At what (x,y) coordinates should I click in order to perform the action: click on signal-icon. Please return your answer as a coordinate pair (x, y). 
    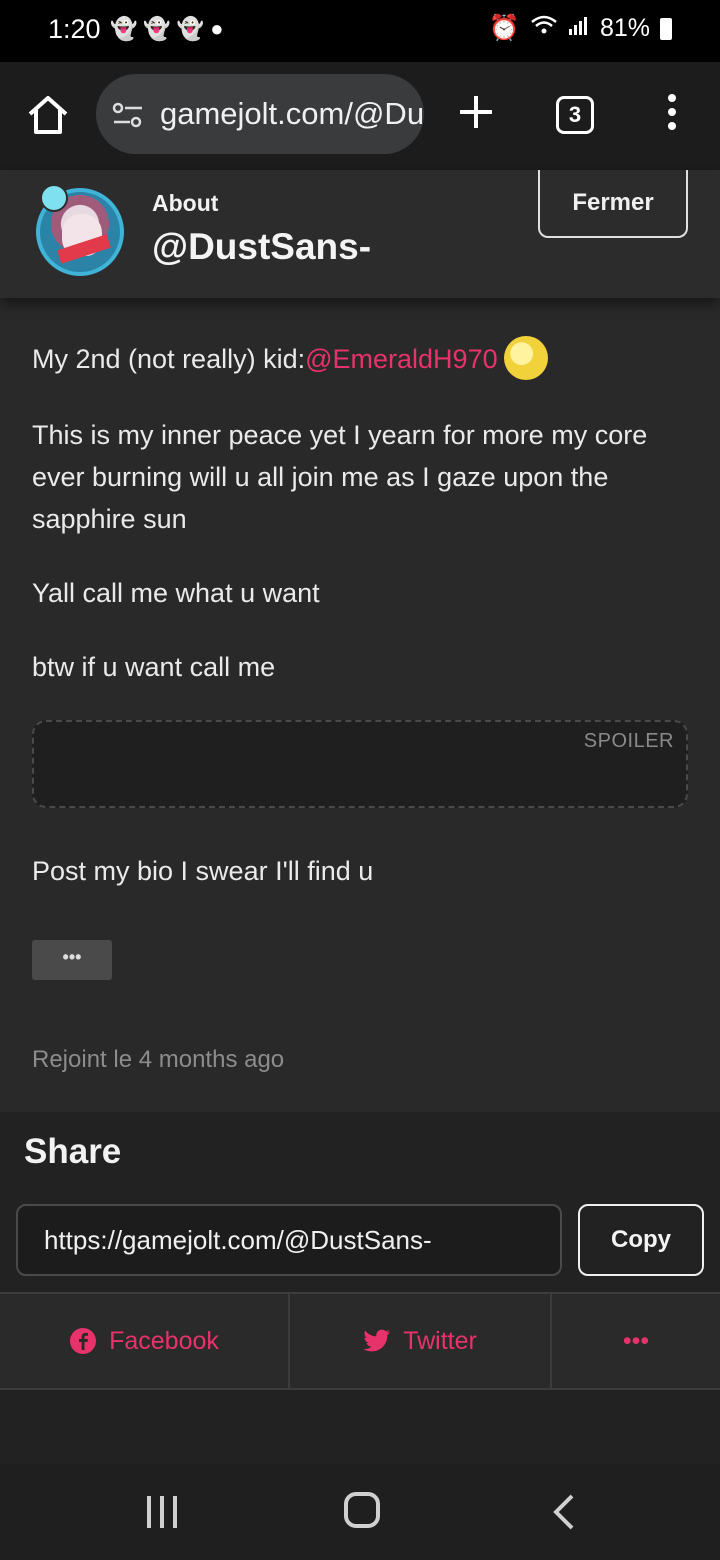
    Looking at the image, I should click on (579, 28).